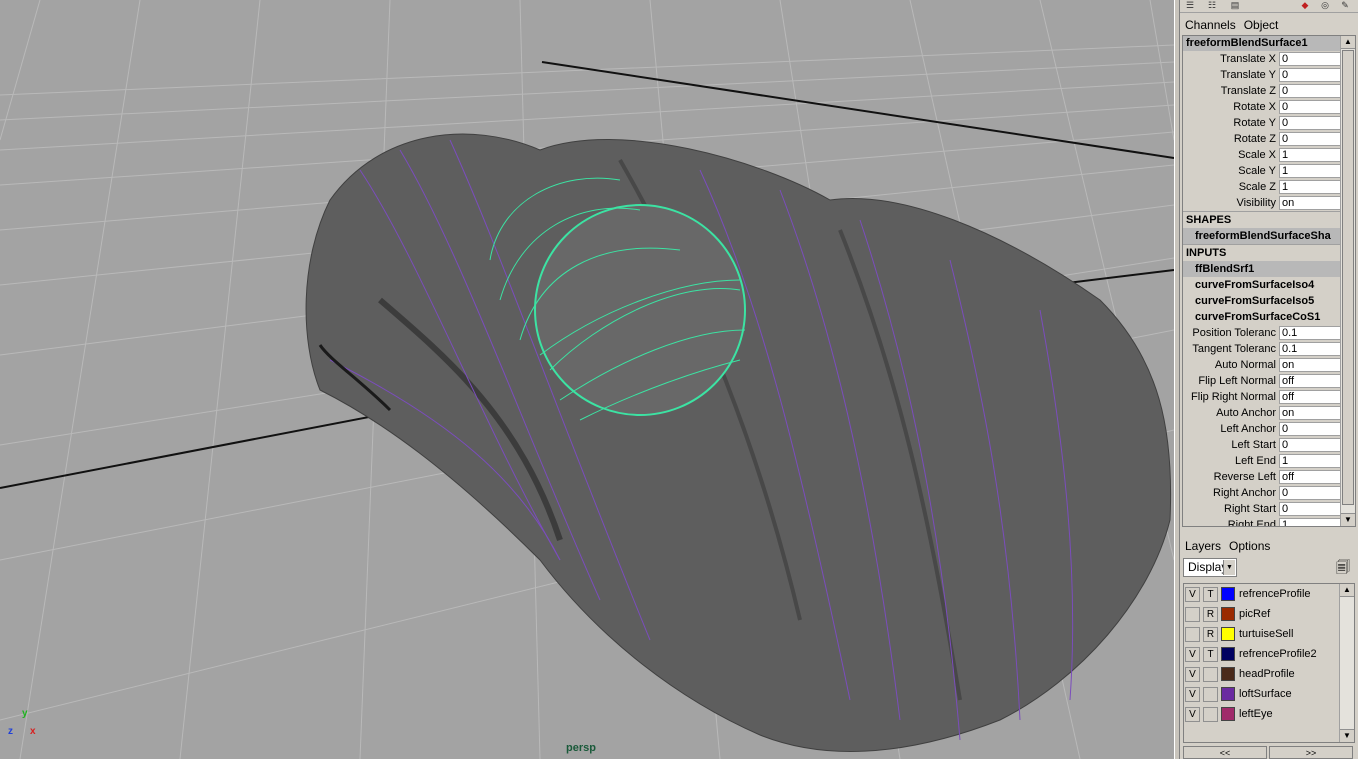 The width and height of the screenshot is (1358, 759). I want to click on layer-row: VheadProfile, so click(1262, 674).